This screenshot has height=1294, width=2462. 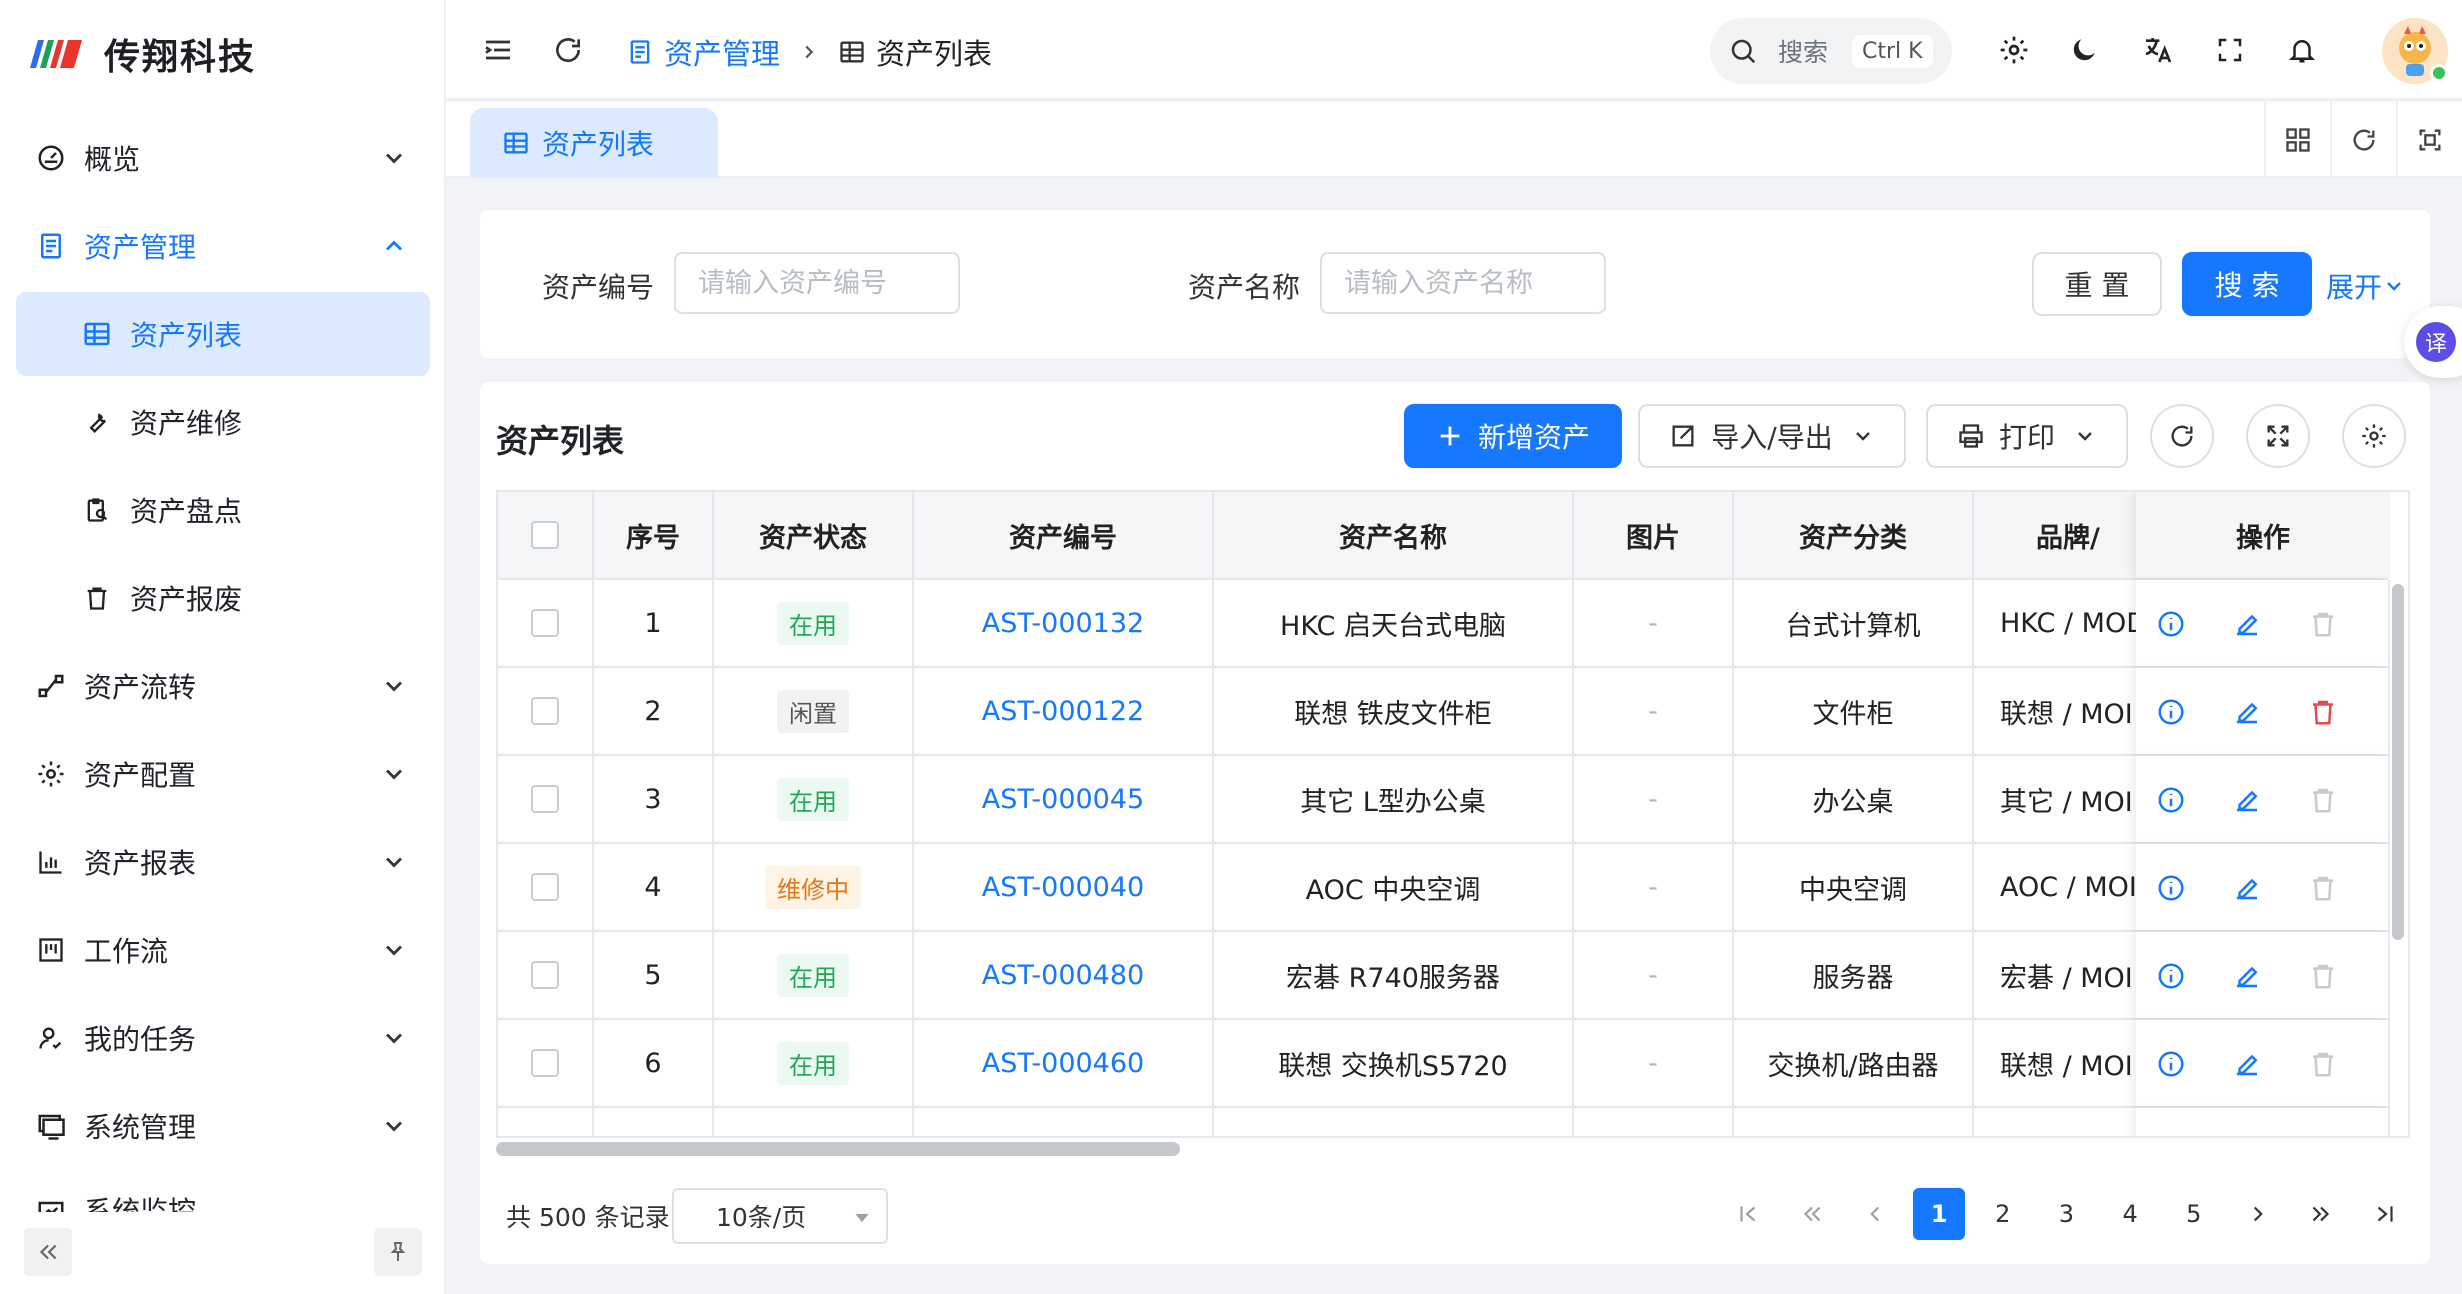 What do you see at coordinates (838, 1149) in the screenshot?
I see `table-horizontal-scroll-thumb` at bounding box center [838, 1149].